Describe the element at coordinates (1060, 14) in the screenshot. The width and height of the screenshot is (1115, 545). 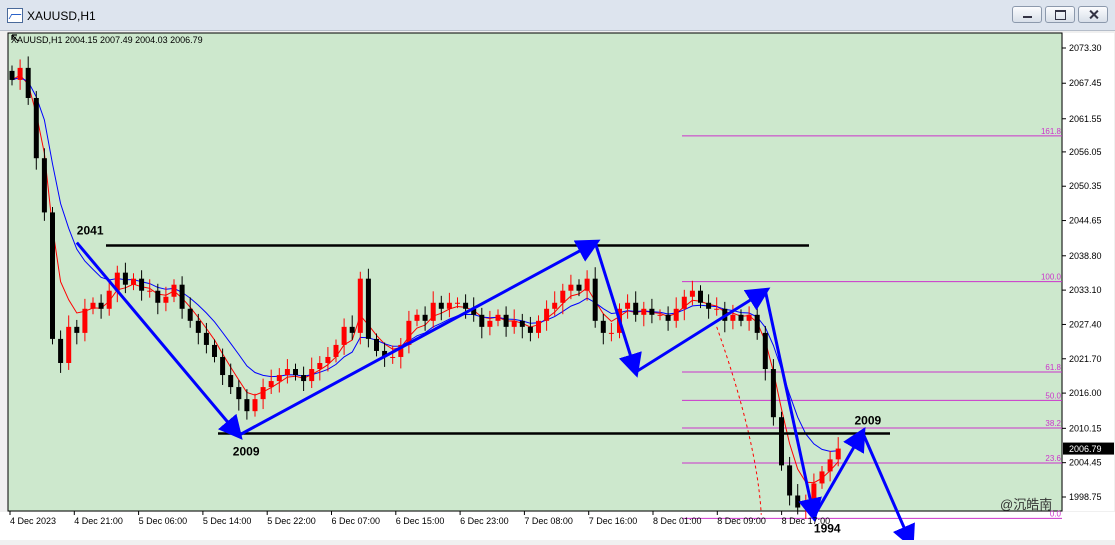
I see `maximize-button` at that location.